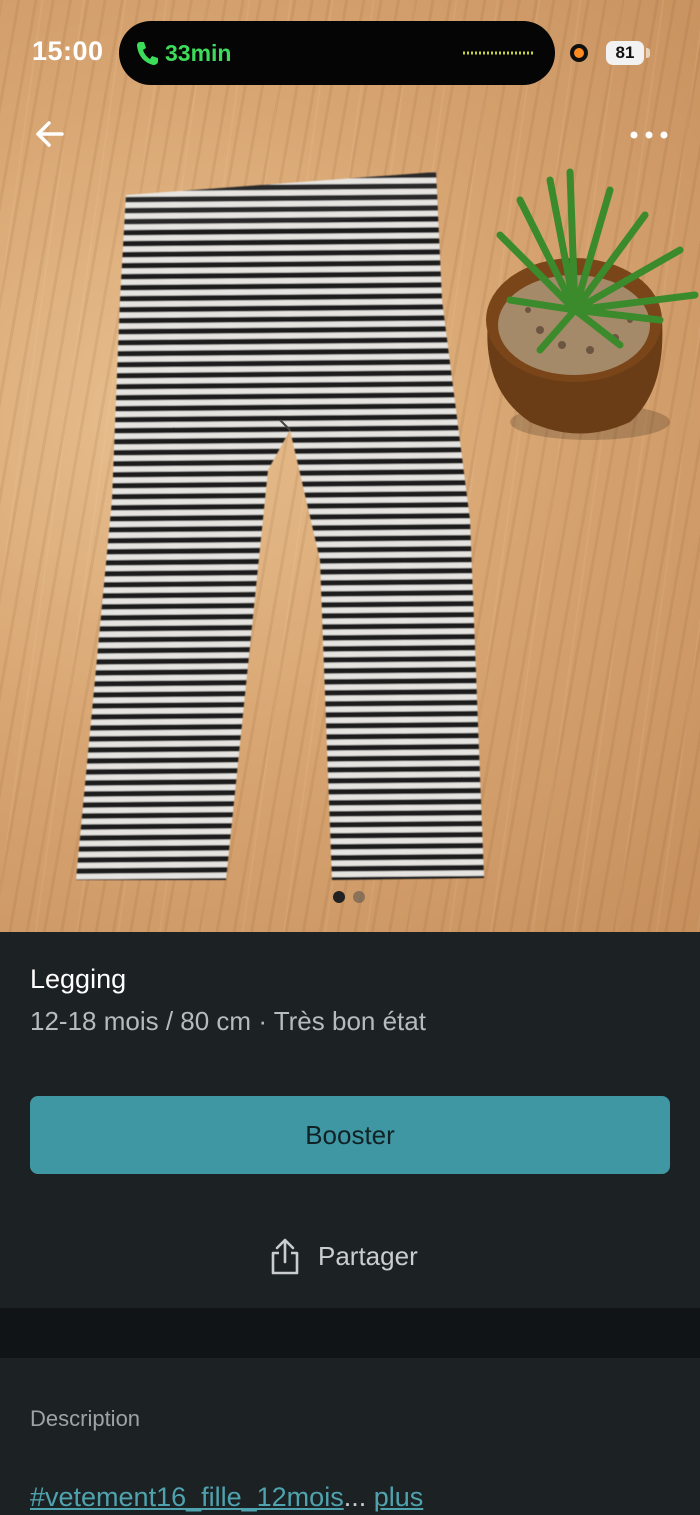  Describe the element at coordinates (337, 53) in the screenshot. I see `dynamic-island-call: 33min` at that location.